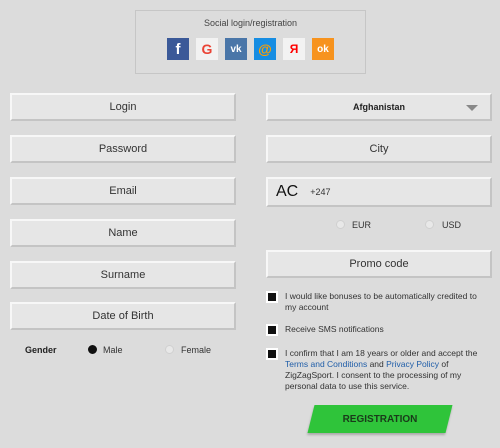 This screenshot has height=448, width=500. I want to click on email-placeholder: Email, so click(123, 191).